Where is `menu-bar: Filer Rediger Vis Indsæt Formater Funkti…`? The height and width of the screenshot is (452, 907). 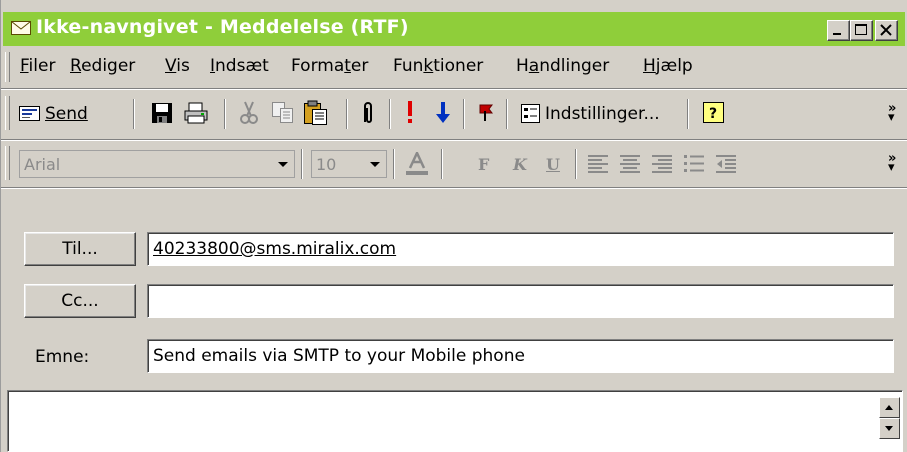 menu-bar: Filer Rediger Vis Indsæt Formater Funkti… is located at coordinates (454, 67).